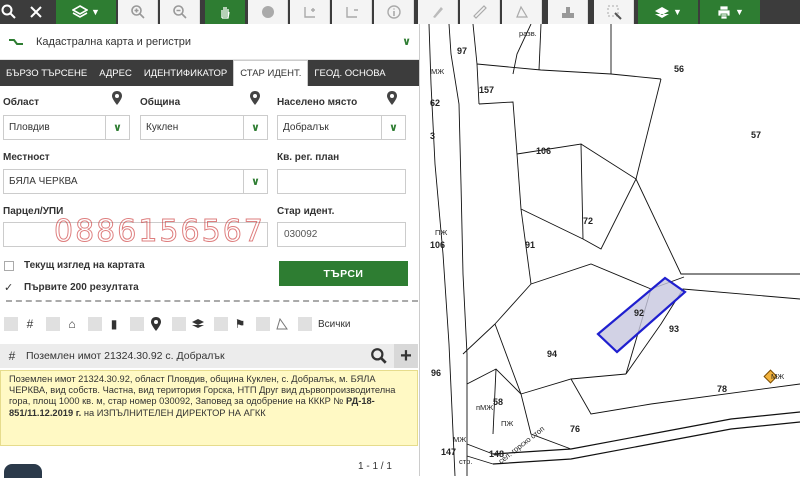 This screenshot has height=478, width=800. Describe the element at coordinates (435, 103) in the screenshot. I see `map-label: 62` at that location.